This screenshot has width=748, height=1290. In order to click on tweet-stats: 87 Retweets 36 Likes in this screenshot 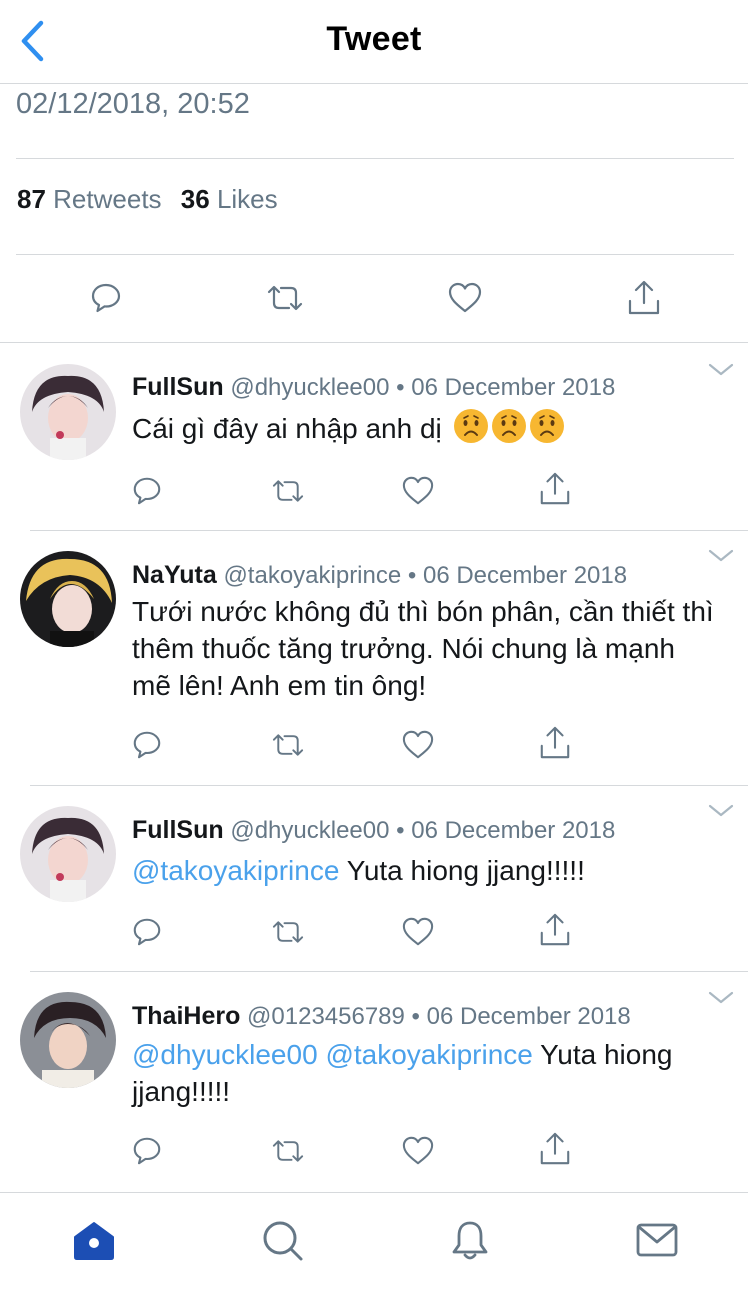, I will do `click(147, 199)`.